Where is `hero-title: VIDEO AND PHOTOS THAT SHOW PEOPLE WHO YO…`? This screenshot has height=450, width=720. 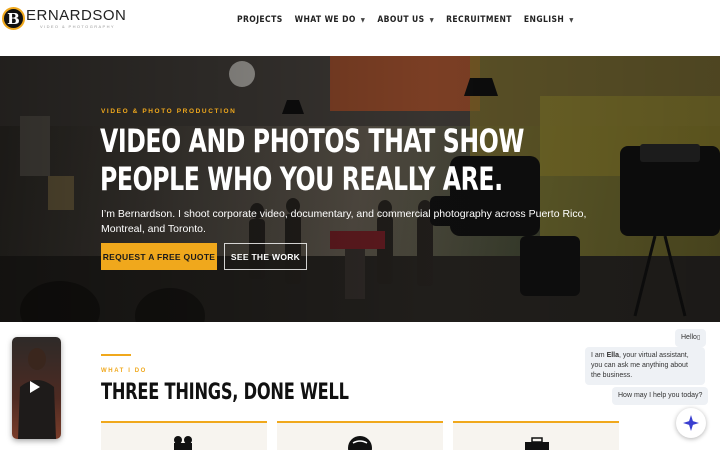 hero-title: VIDEO AND PHOTOS THAT SHOW PEOPLE WHO YO… is located at coordinates (312, 160).